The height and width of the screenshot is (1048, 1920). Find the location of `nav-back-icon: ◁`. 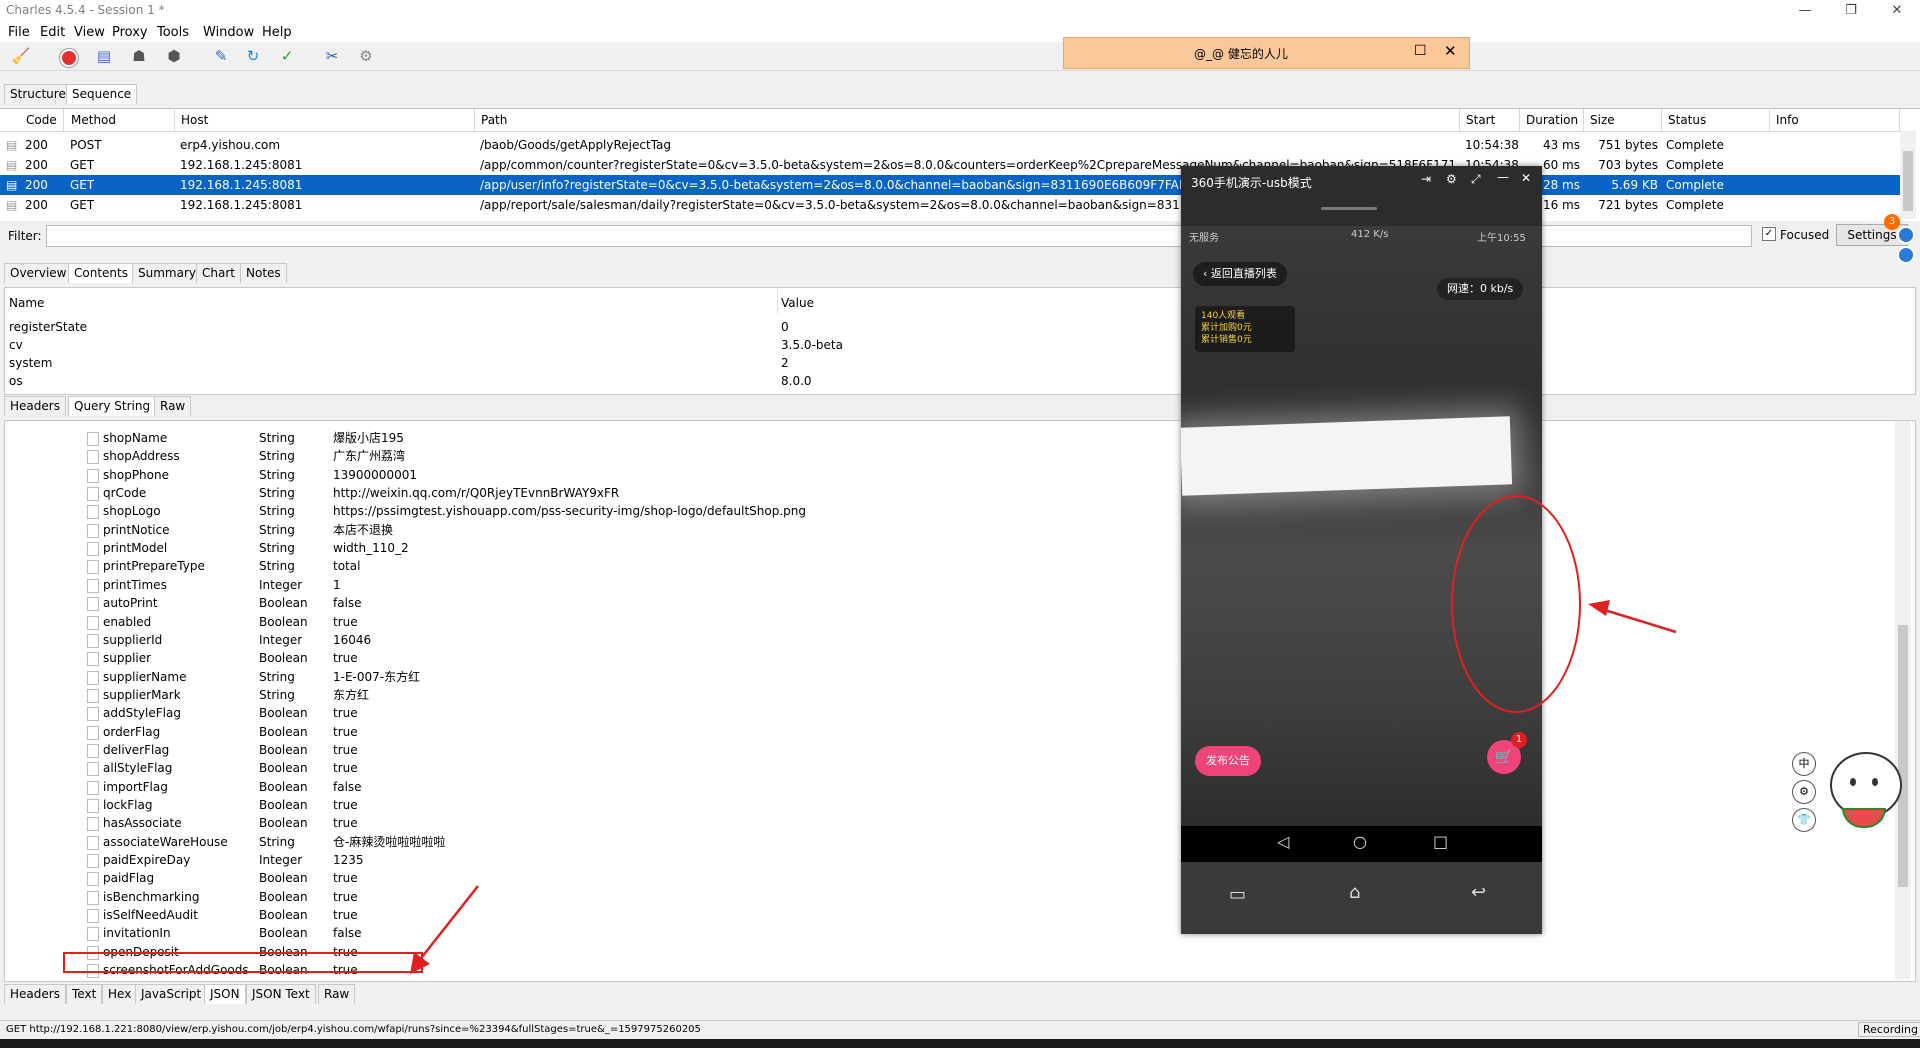

nav-back-icon: ◁ is located at coordinates (1283, 841).